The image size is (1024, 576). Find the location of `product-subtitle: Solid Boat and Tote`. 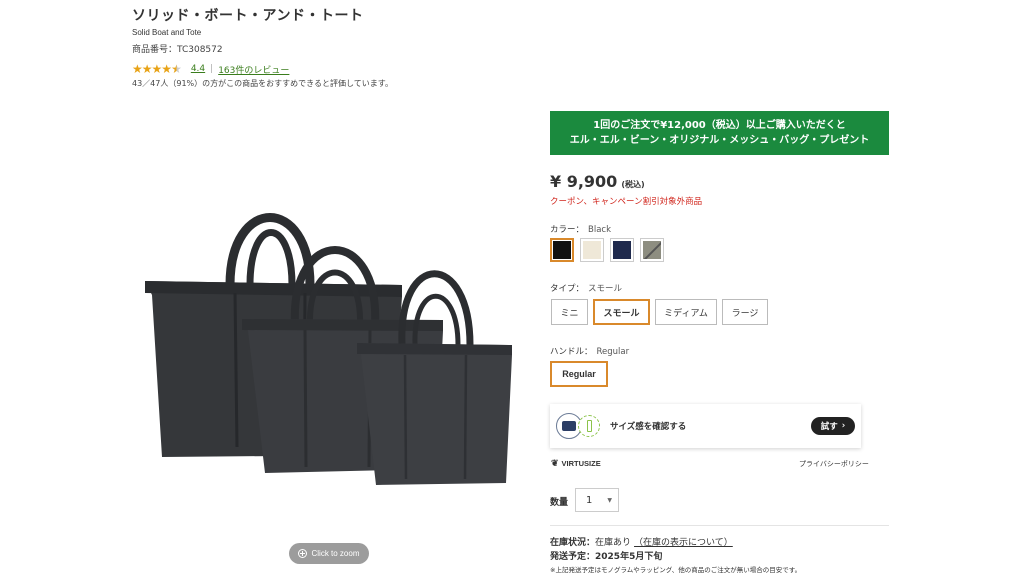

product-subtitle: Solid Boat and Tote is located at coordinates (167, 32).